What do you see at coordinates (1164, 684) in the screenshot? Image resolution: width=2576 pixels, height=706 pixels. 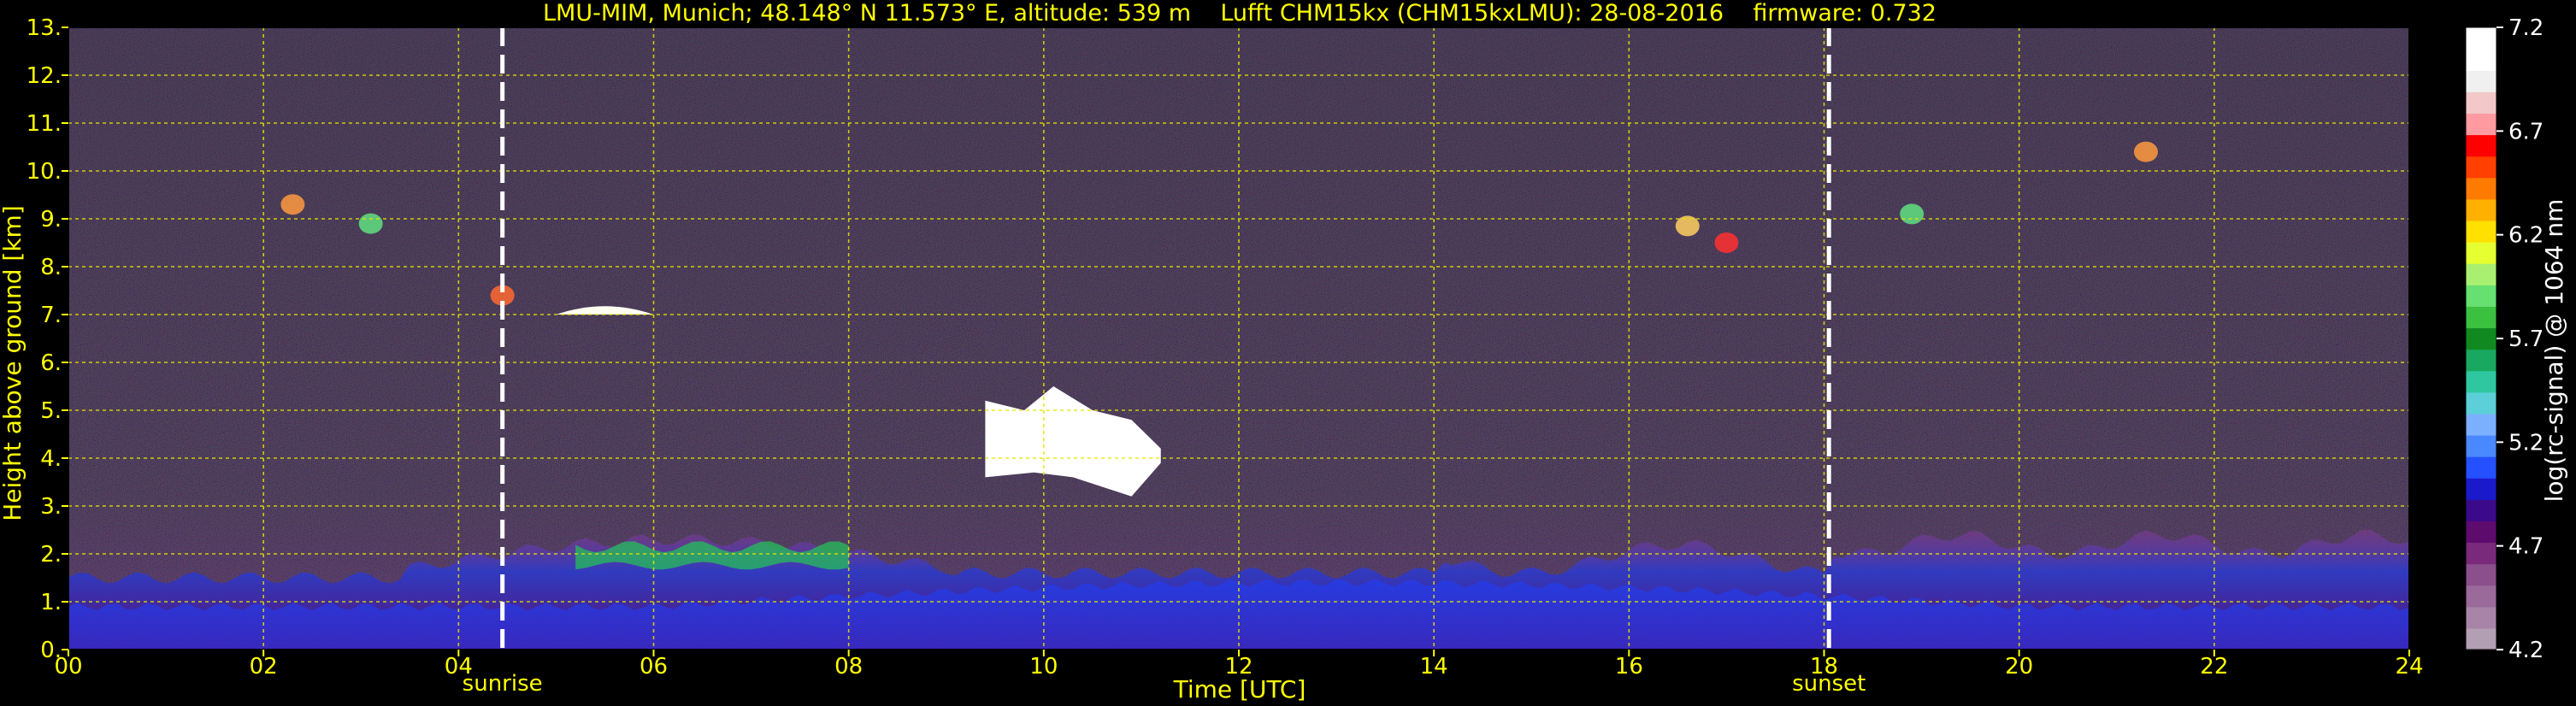 I see `marker-labels: sunrise sunset` at bounding box center [1164, 684].